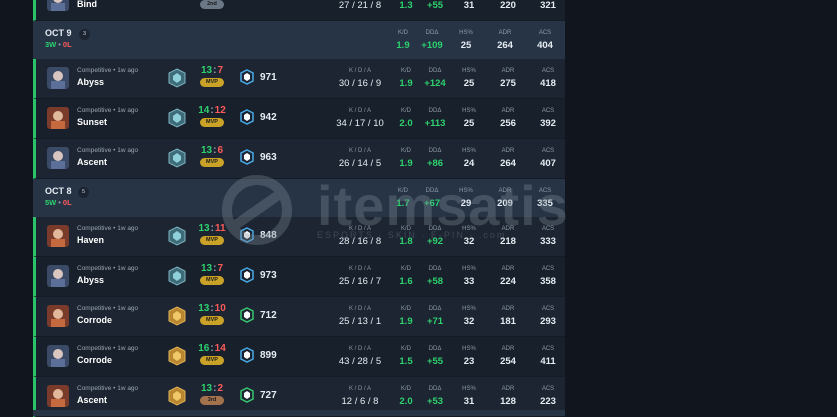 The image size is (837, 417). I want to click on kda-value: 26 / 14 / 5, so click(360, 163).